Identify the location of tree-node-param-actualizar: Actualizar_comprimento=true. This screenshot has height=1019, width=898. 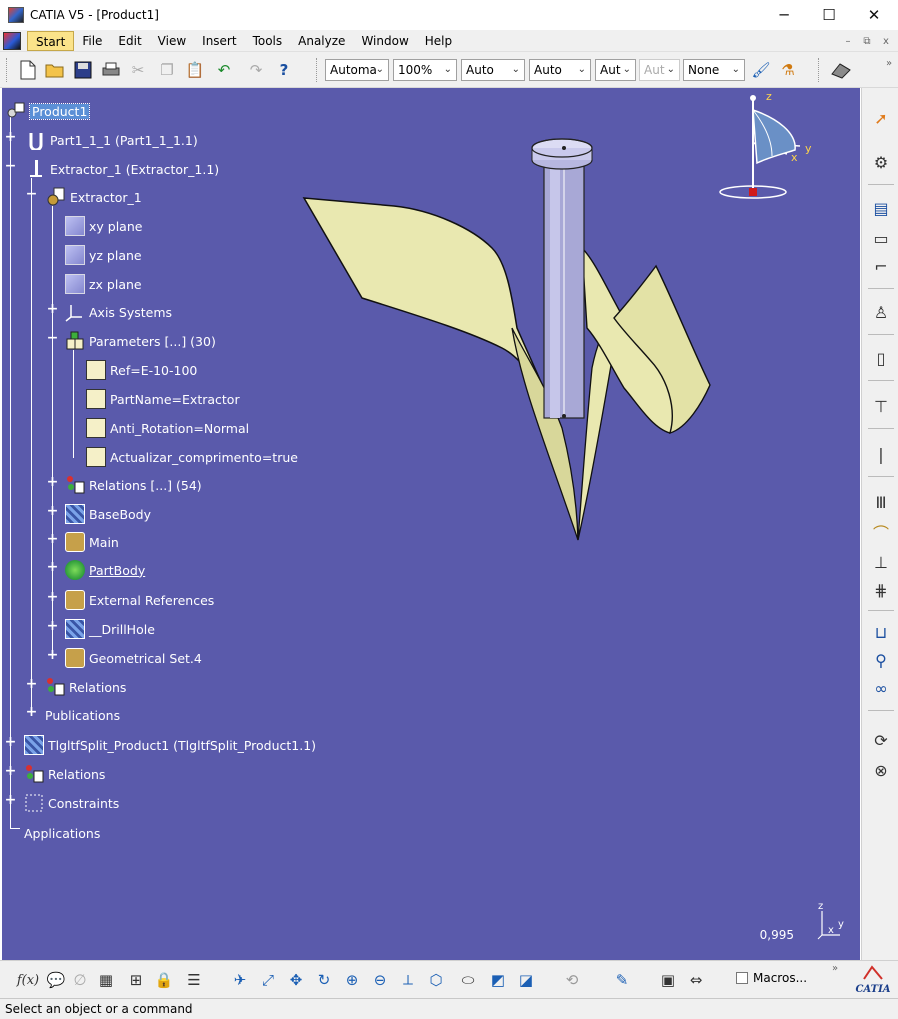
(192, 457).